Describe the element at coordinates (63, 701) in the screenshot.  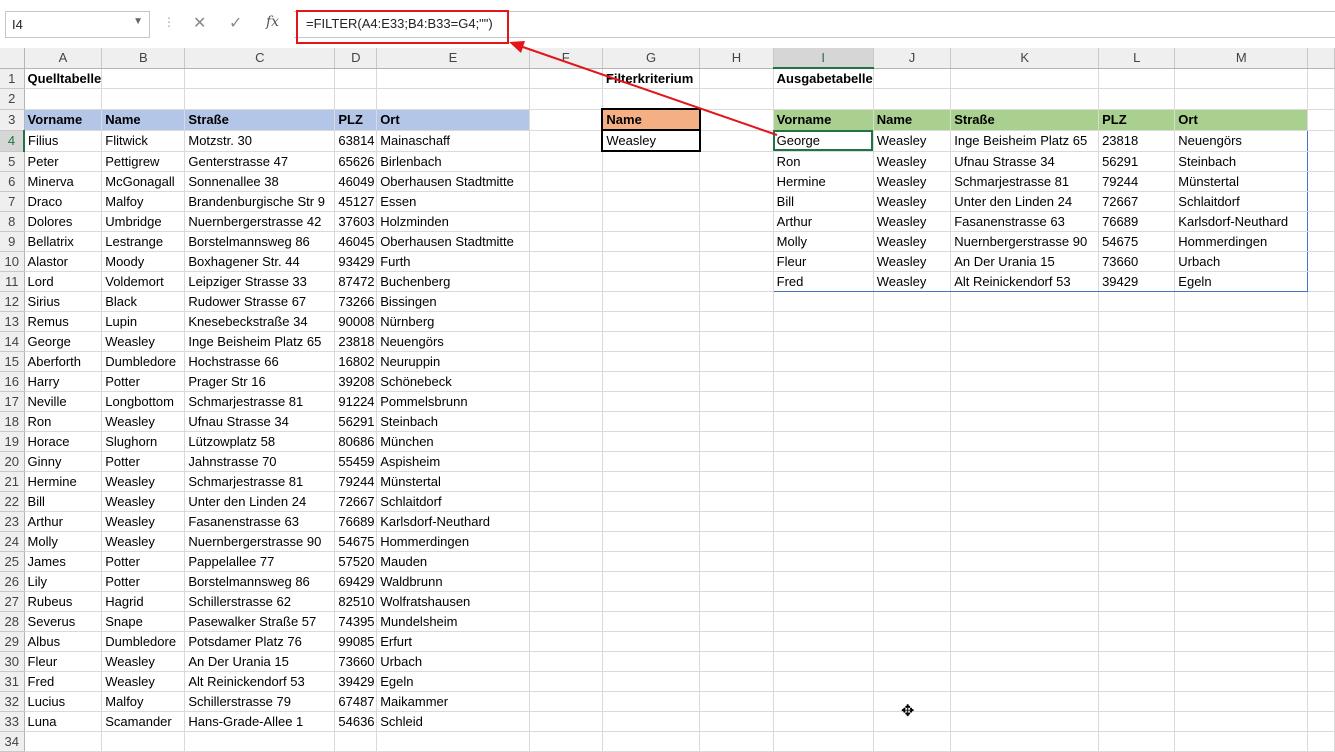
I see `source-data-cell: Lucius` at that location.